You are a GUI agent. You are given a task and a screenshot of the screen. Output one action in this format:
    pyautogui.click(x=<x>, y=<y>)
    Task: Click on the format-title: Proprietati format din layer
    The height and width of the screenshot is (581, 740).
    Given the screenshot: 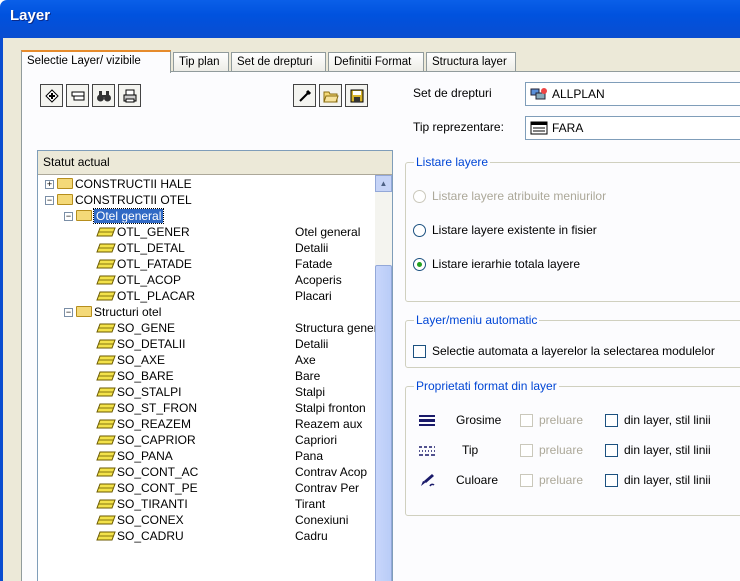 What is the action you would take?
    pyautogui.click(x=486, y=386)
    